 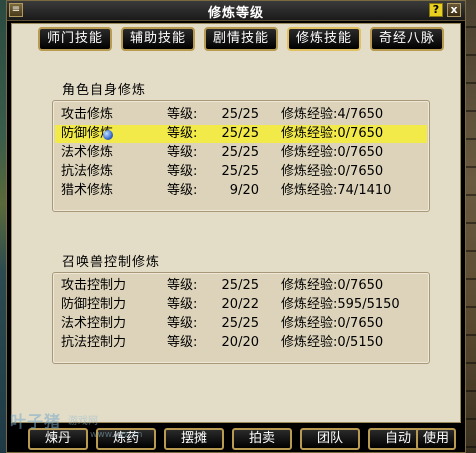 I want to click on tab-support-skills: 辅助技能, so click(x=158, y=39).